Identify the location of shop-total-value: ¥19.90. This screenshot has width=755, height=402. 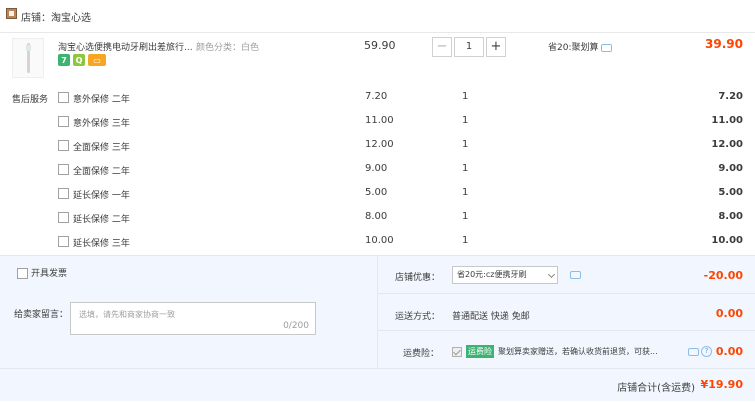
(721, 384).